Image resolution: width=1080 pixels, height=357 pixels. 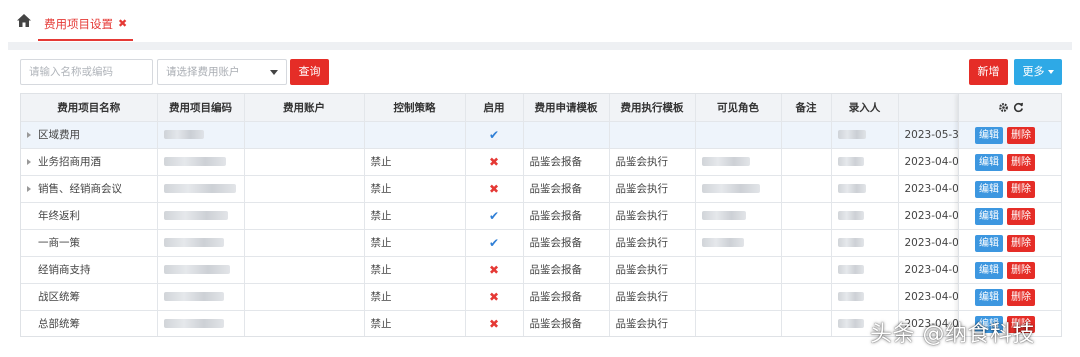 I want to click on column-header: 备注, so click(x=806, y=108).